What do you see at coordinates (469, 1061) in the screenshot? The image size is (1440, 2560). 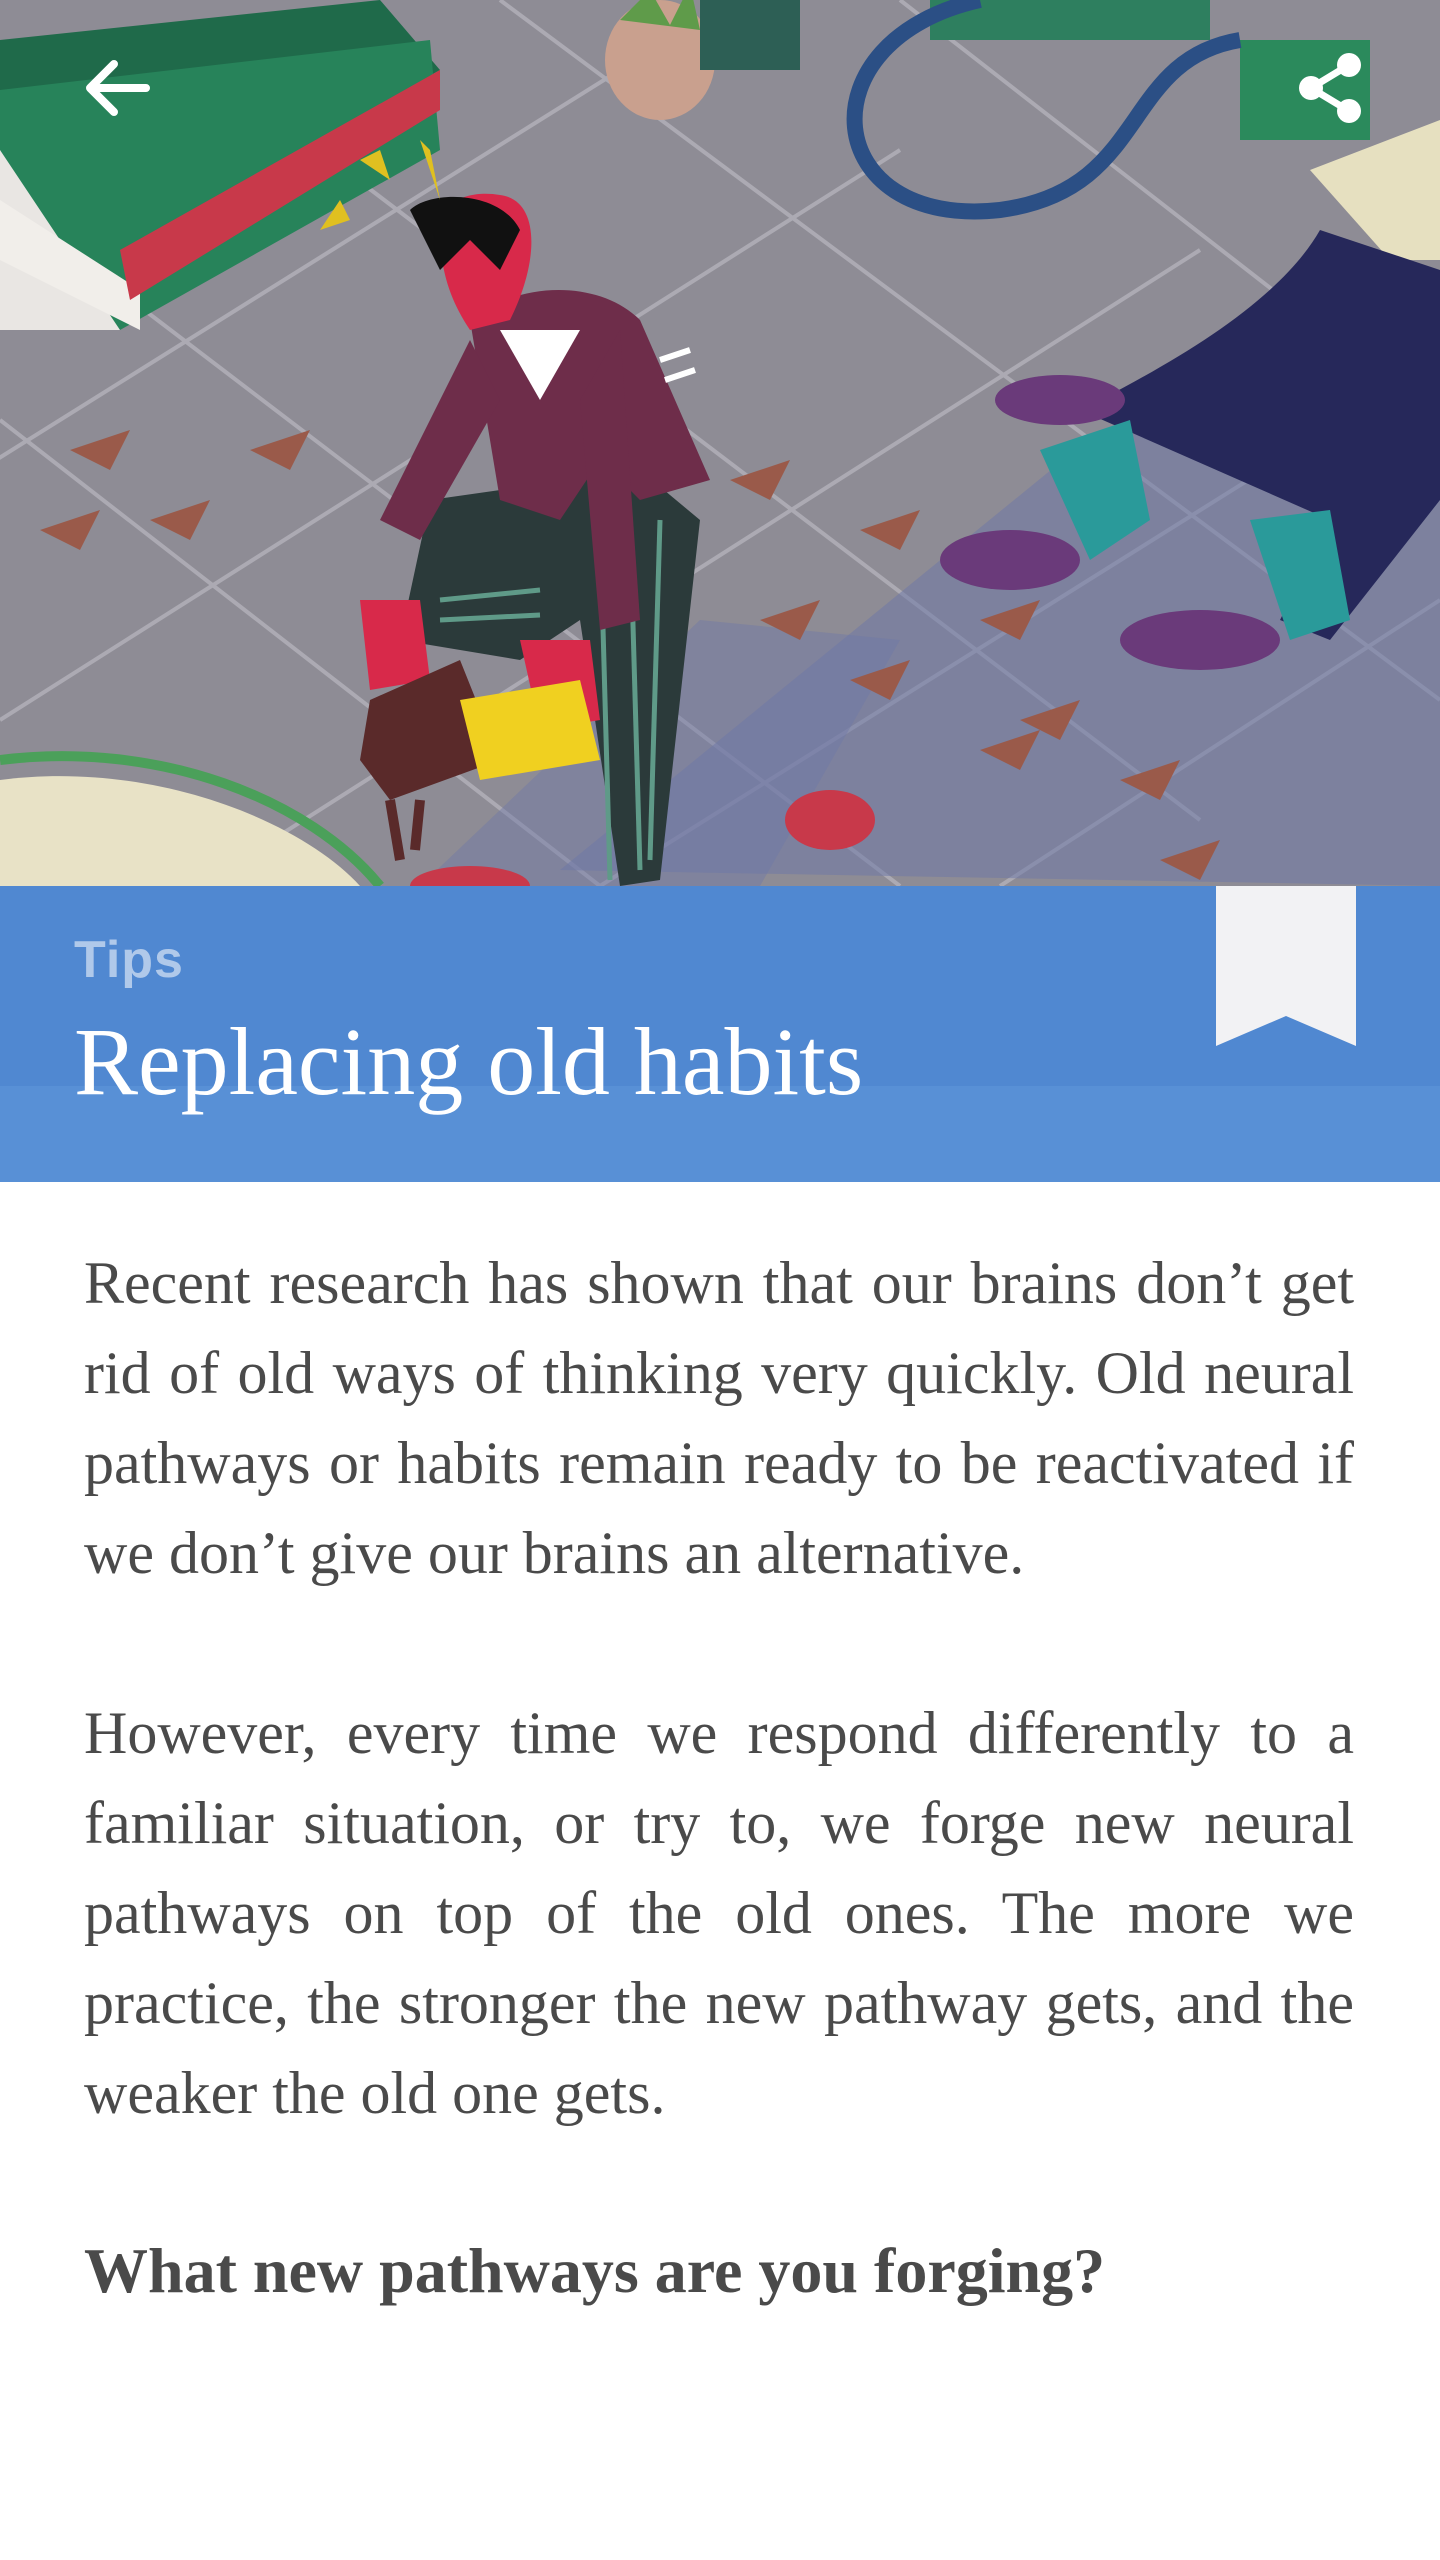 I see `article-title: Replacing old habits` at bounding box center [469, 1061].